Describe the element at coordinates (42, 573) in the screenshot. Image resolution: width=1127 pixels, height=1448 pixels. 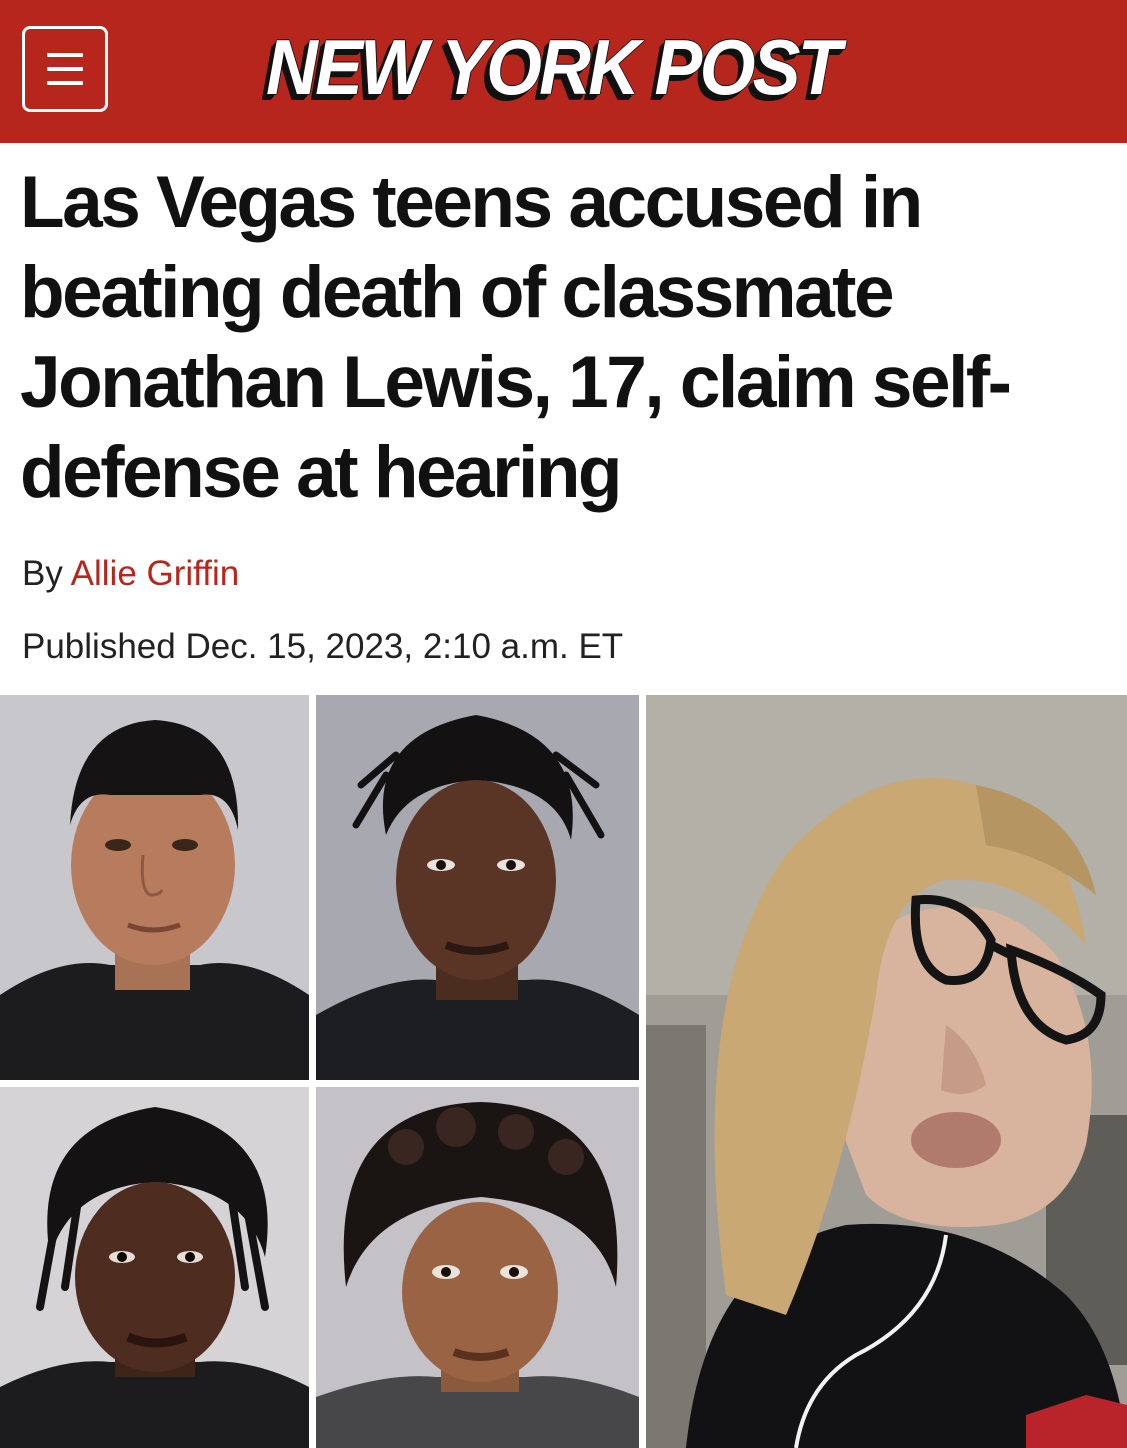
I see `byline-prefix: By` at that location.